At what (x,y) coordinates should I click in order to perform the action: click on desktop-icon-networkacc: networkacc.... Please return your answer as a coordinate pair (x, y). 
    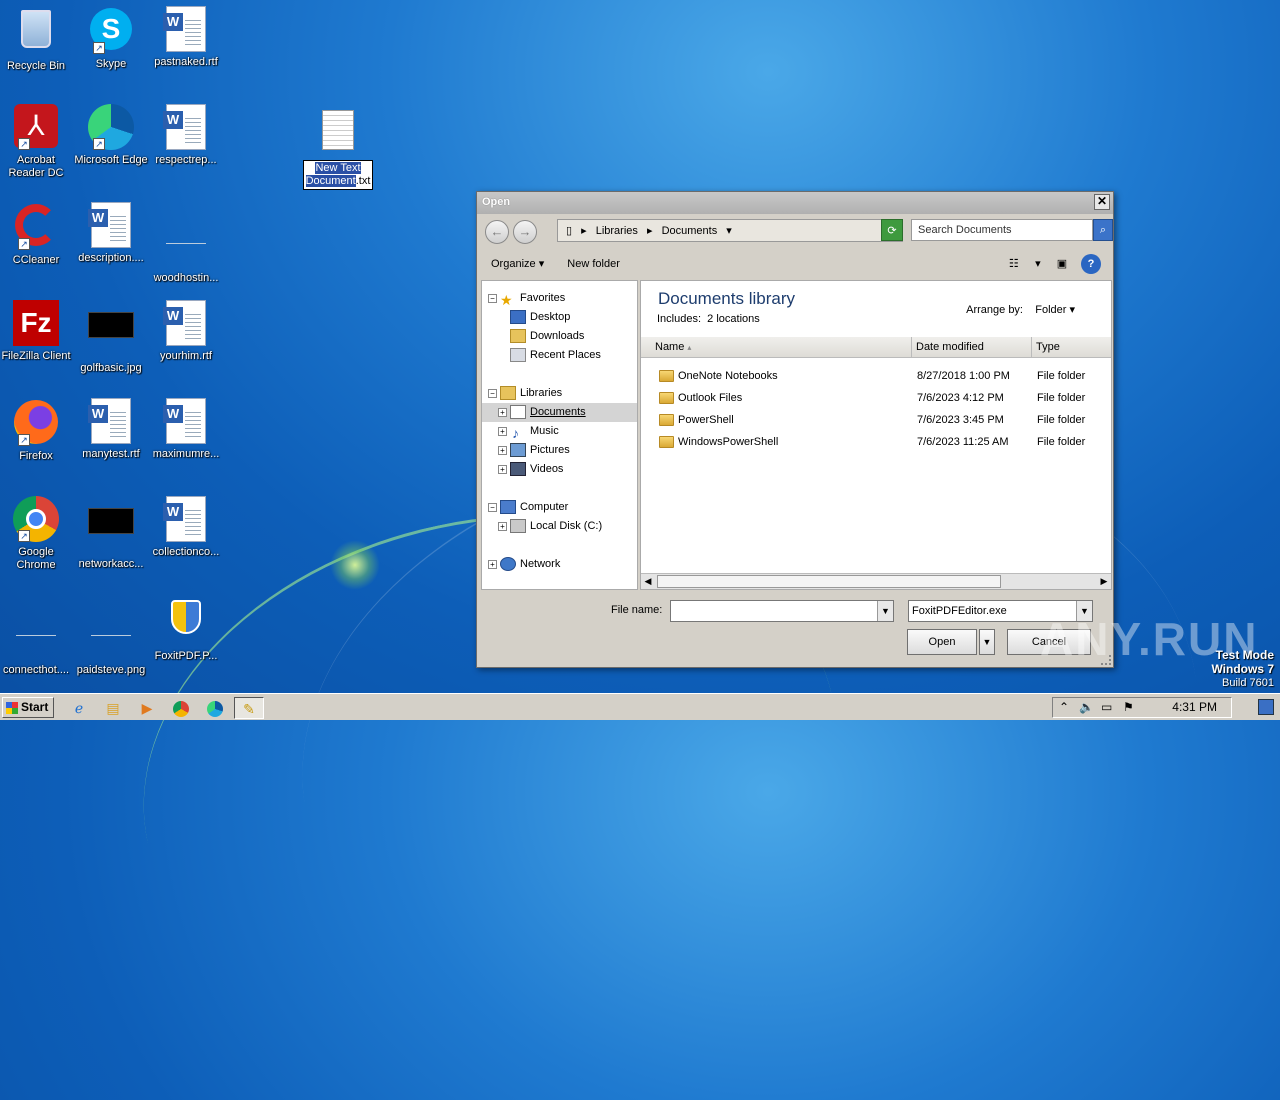
    Looking at the image, I should click on (111, 533).